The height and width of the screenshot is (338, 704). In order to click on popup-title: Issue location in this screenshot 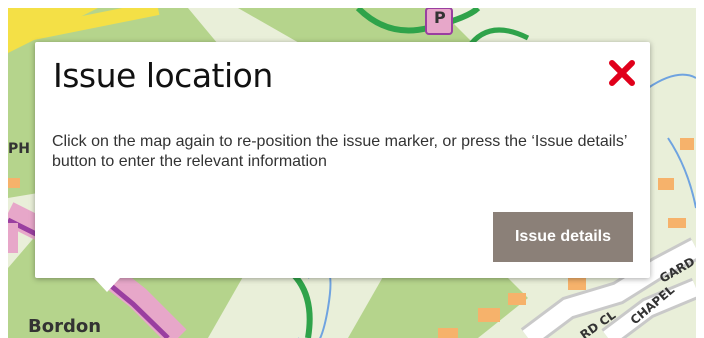, I will do `click(163, 75)`.